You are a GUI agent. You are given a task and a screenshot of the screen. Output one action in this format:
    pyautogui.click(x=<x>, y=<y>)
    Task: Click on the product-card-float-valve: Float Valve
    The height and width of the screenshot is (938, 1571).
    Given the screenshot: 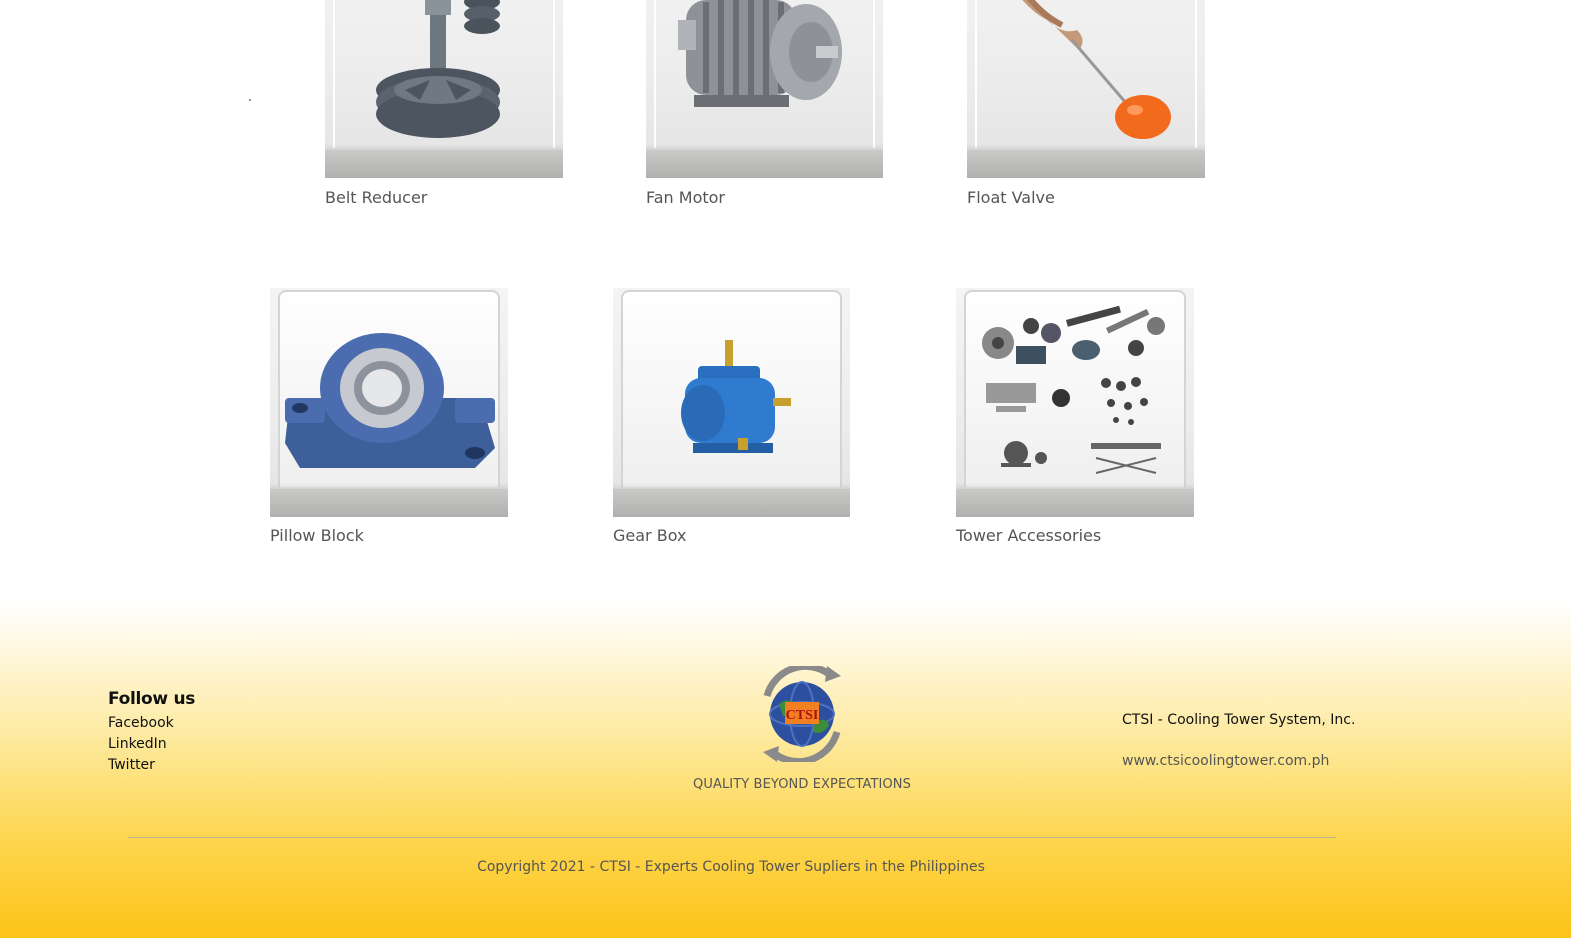 What is the action you would take?
    pyautogui.click(x=1086, y=103)
    